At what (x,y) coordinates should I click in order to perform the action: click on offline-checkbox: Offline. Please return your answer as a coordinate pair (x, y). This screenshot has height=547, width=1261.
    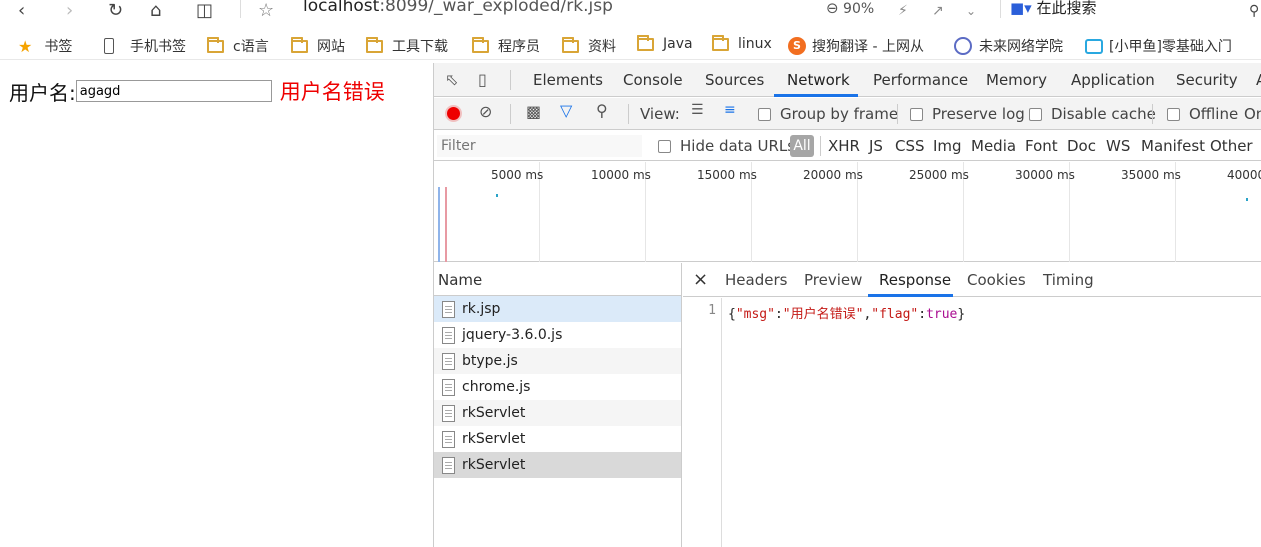
    Looking at the image, I should click on (1202, 114).